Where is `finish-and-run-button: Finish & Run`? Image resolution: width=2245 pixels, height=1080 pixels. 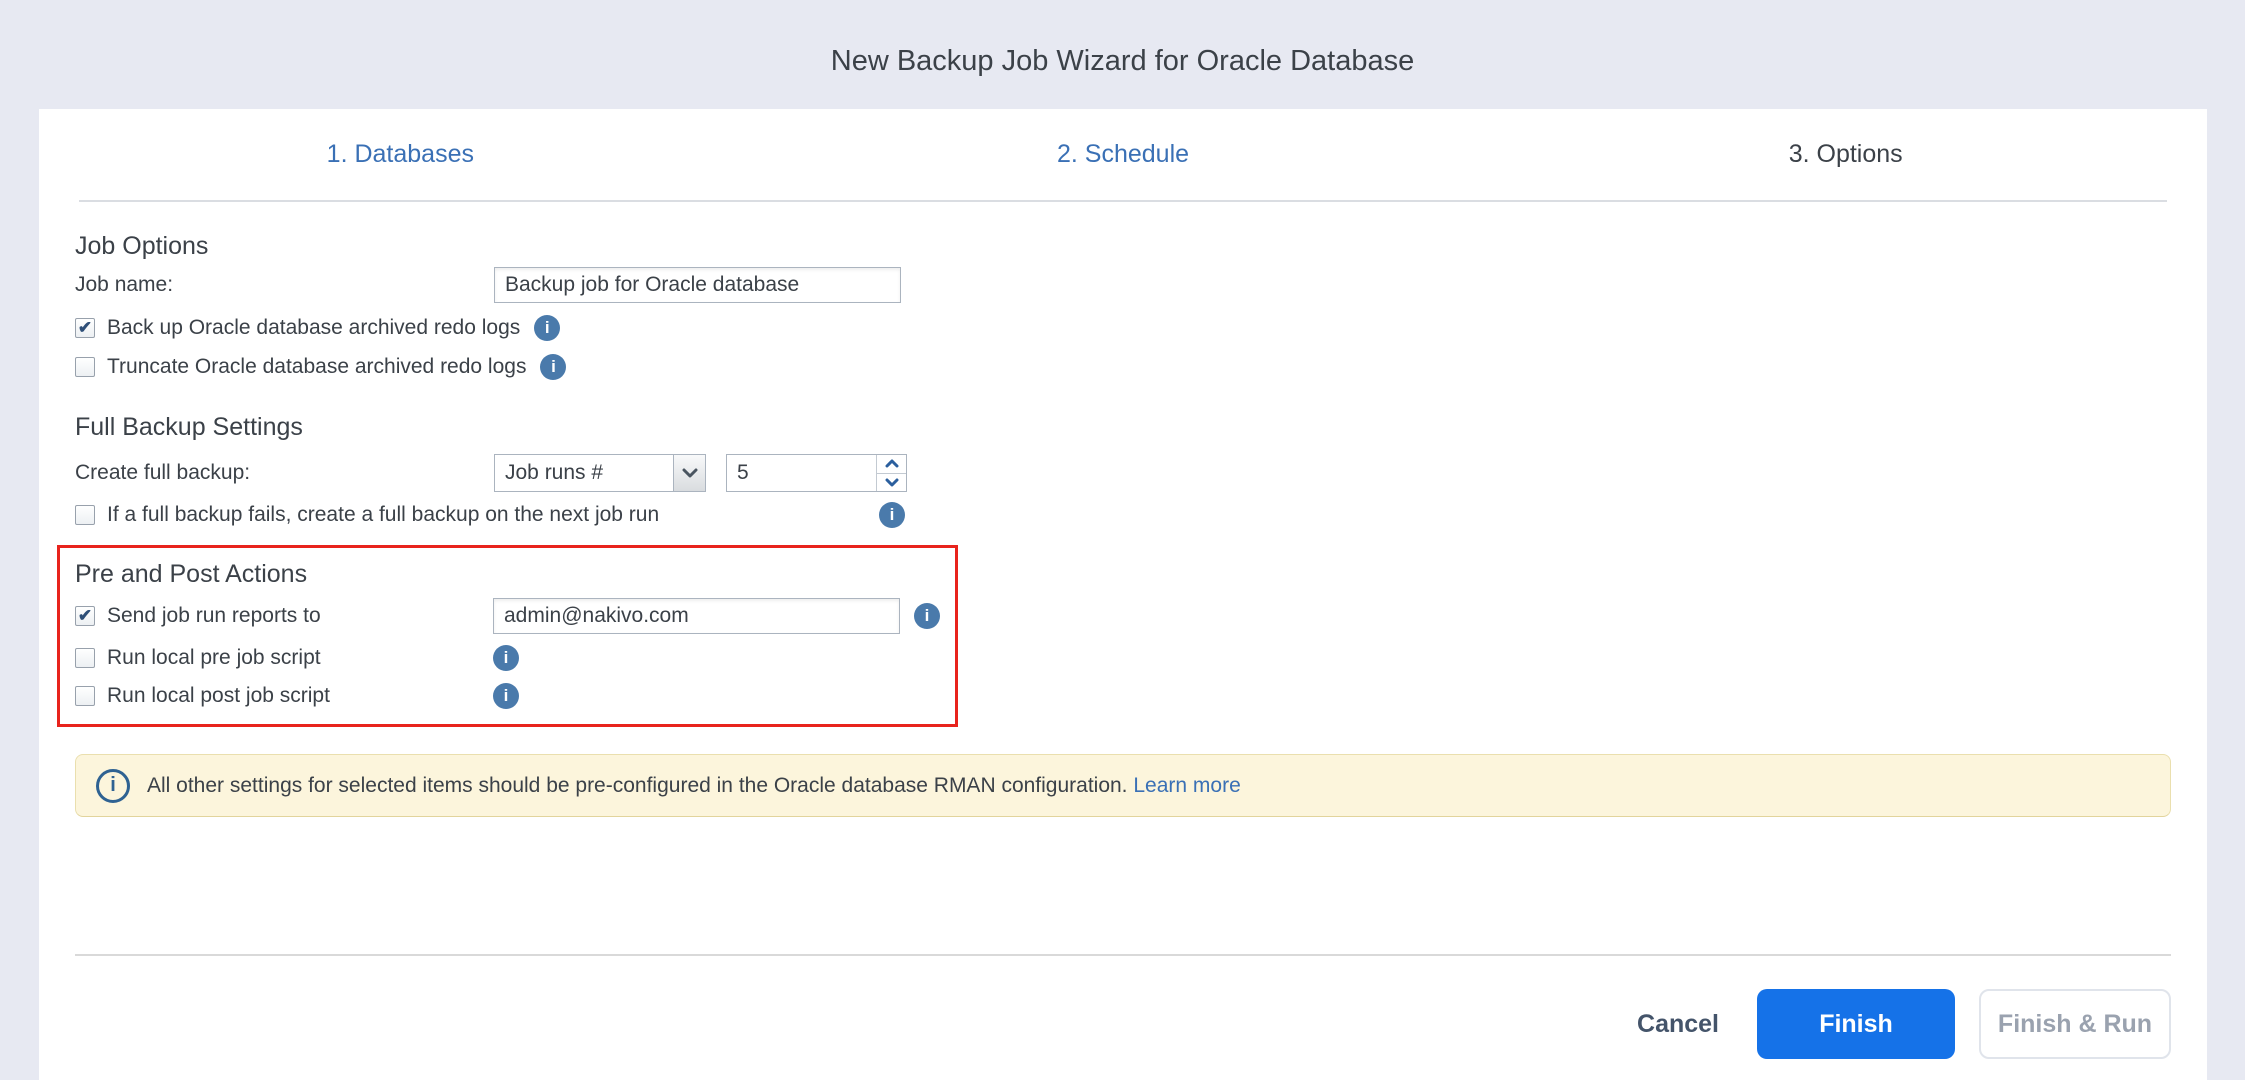 finish-and-run-button: Finish & Run is located at coordinates (2075, 1024).